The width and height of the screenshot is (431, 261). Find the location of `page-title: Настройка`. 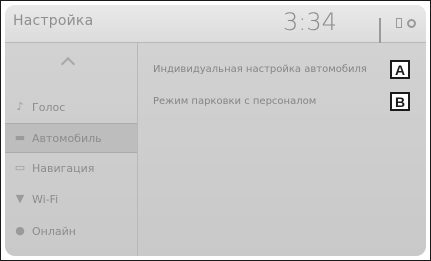

page-title: Настройка is located at coordinates (53, 21).